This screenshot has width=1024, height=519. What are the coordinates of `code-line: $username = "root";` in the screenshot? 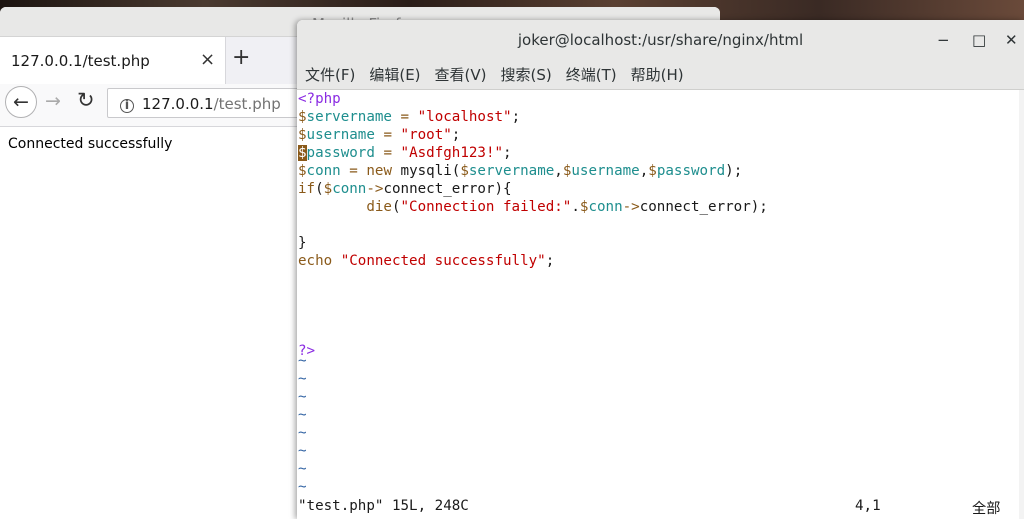 It's located at (379, 135).